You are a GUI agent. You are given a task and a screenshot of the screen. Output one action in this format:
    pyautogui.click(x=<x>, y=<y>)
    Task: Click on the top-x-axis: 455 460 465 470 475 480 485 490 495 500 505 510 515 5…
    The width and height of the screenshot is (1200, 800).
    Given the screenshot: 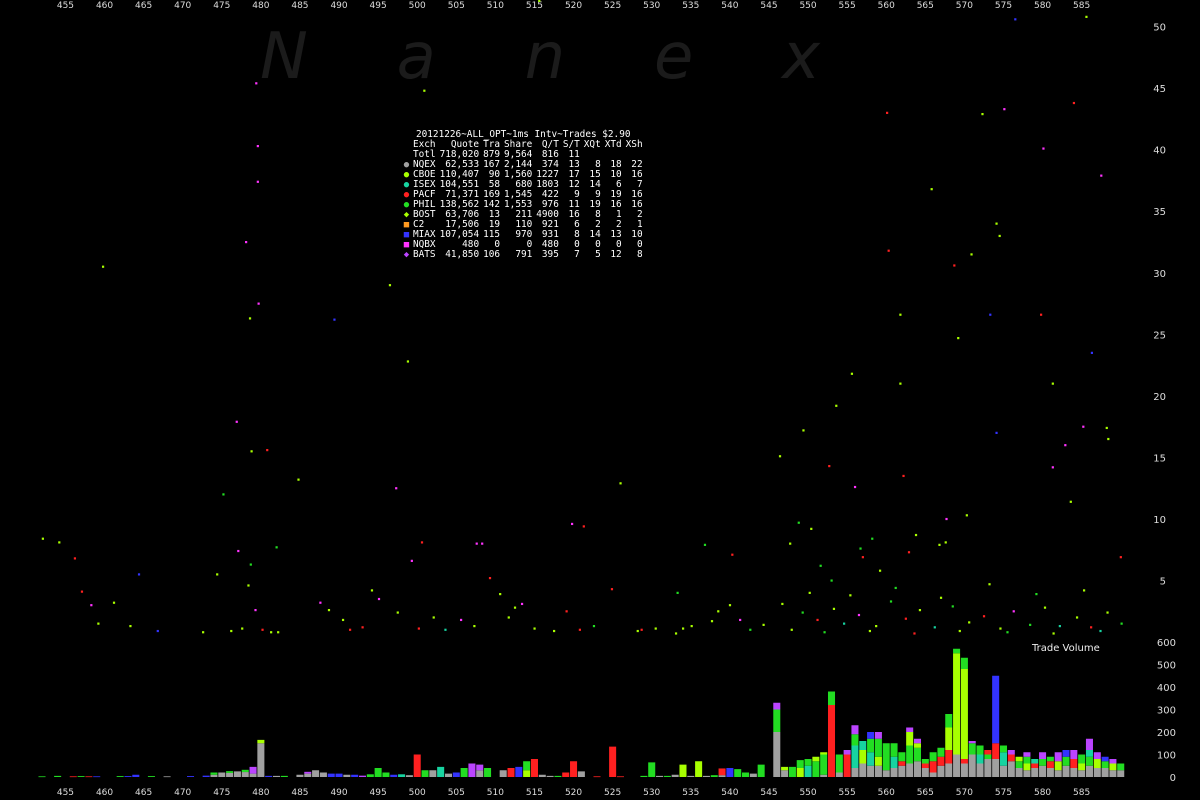 What is the action you would take?
    pyautogui.click(x=573, y=6)
    